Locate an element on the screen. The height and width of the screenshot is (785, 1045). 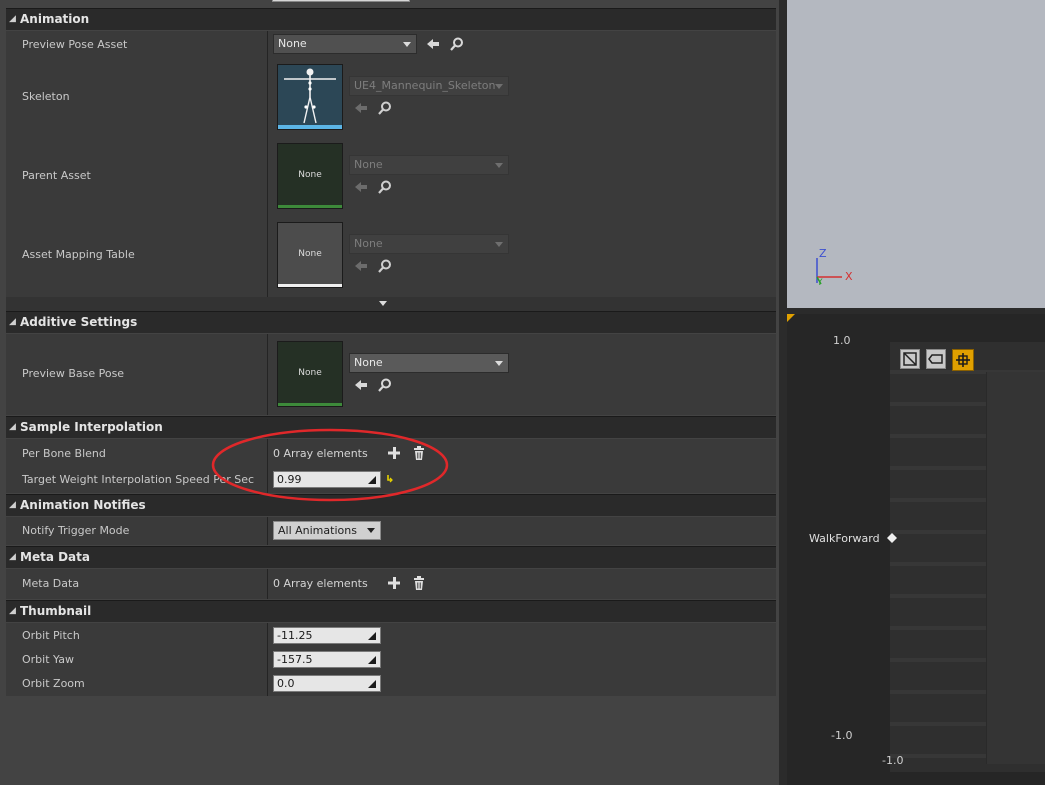
expand-advanced-icon is located at coordinates (383, 303).